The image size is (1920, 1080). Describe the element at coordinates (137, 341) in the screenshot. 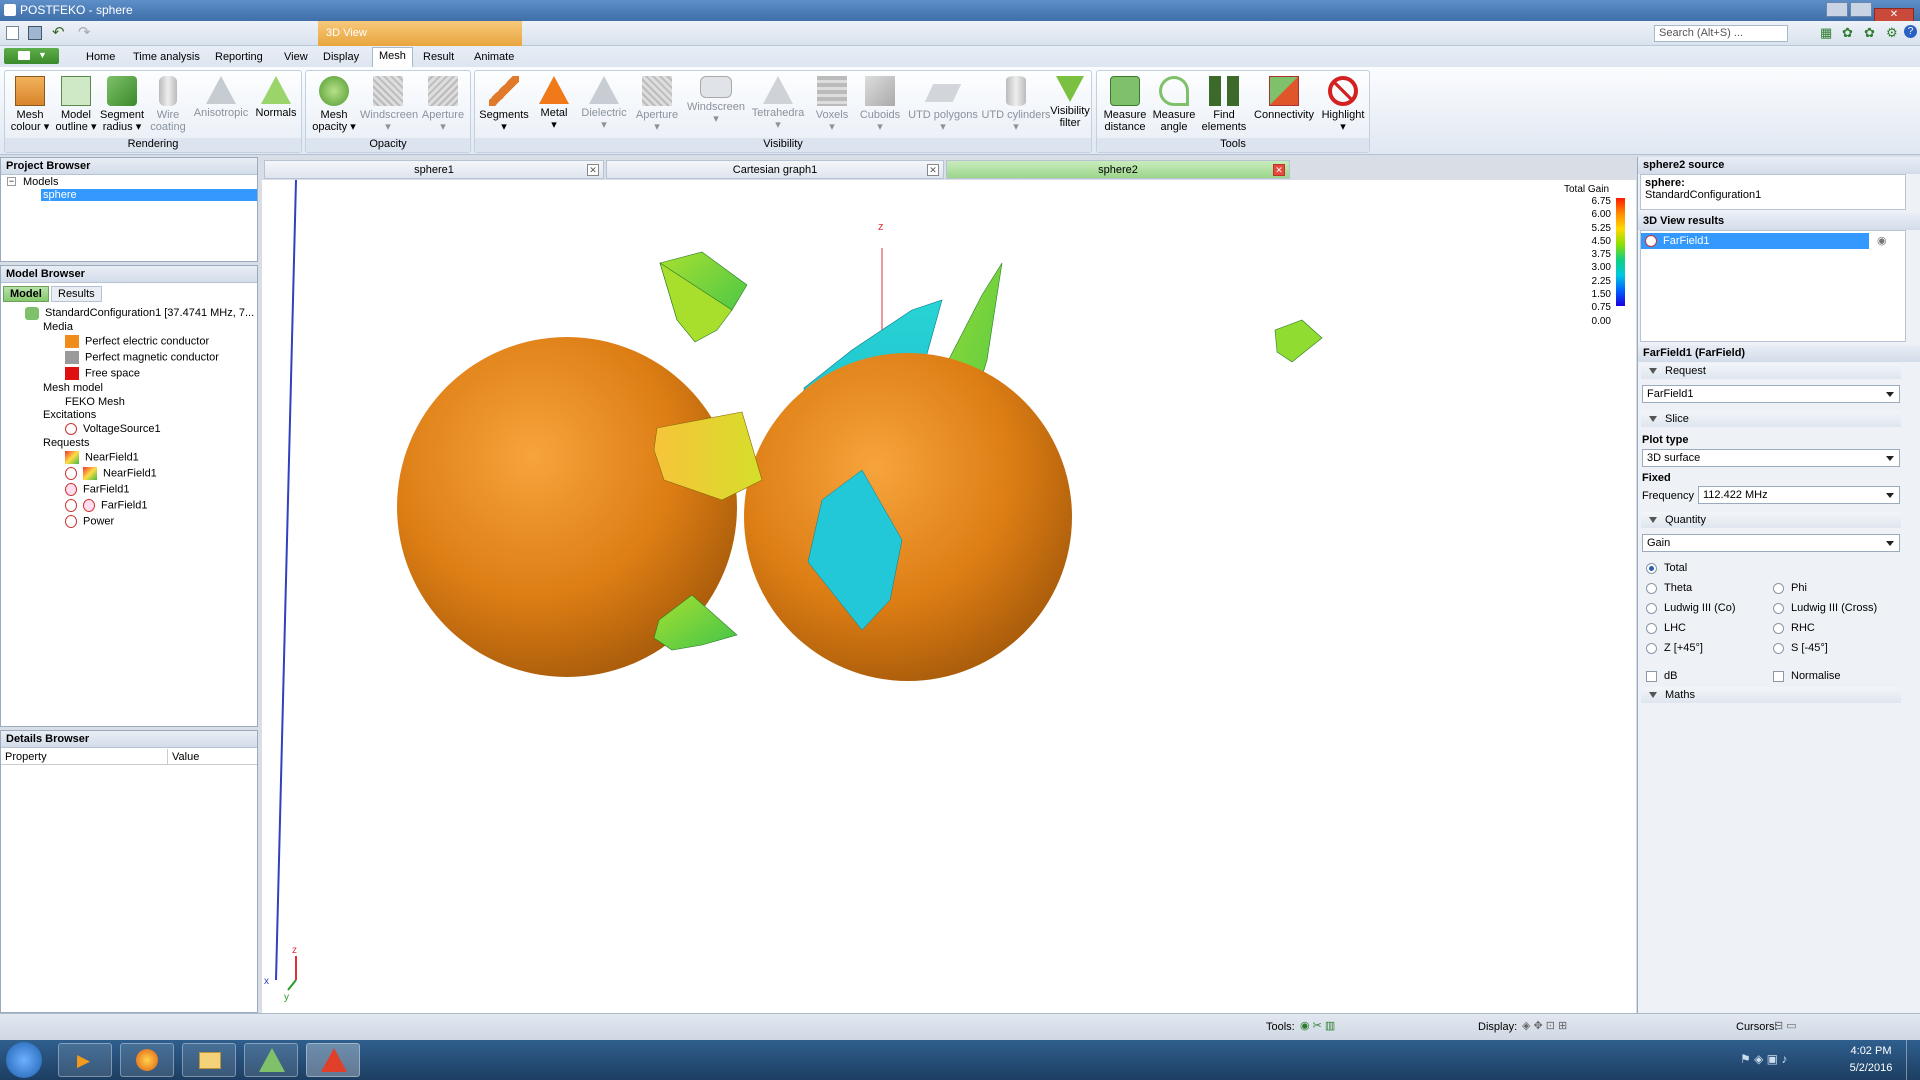

I see `media-item-pec: Perfect electric conductor` at that location.